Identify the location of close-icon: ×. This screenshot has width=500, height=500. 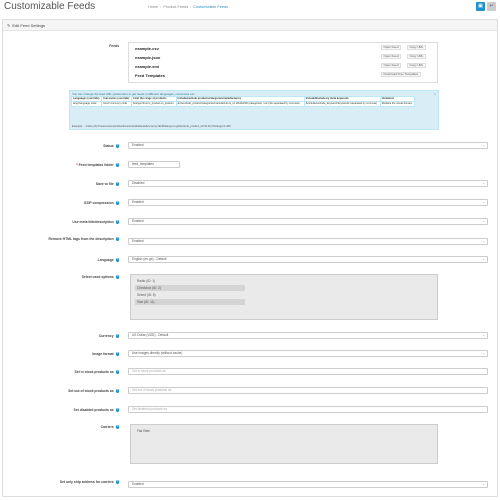
(435, 94).